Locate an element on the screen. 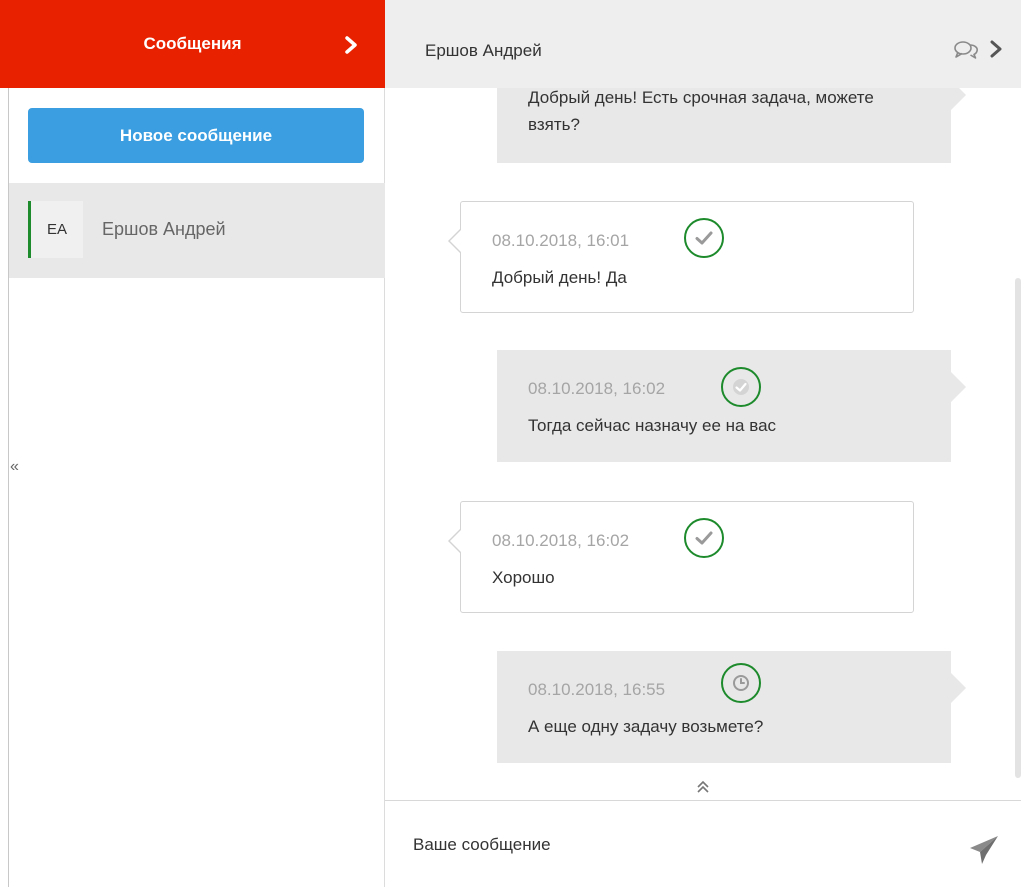 Image resolution: width=1021 pixels, height=887 pixels. collapse-panel-icon: « is located at coordinates (14, 467).